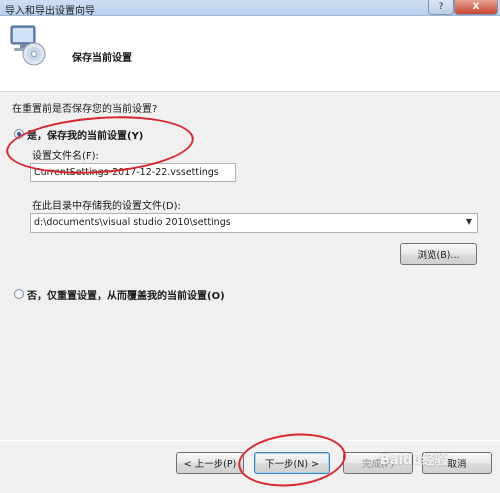 This screenshot has width=500, height=493. Describe the element at coordinates (414, 460) in the screenshot. I see `watermark: Baidu经验` at that location.